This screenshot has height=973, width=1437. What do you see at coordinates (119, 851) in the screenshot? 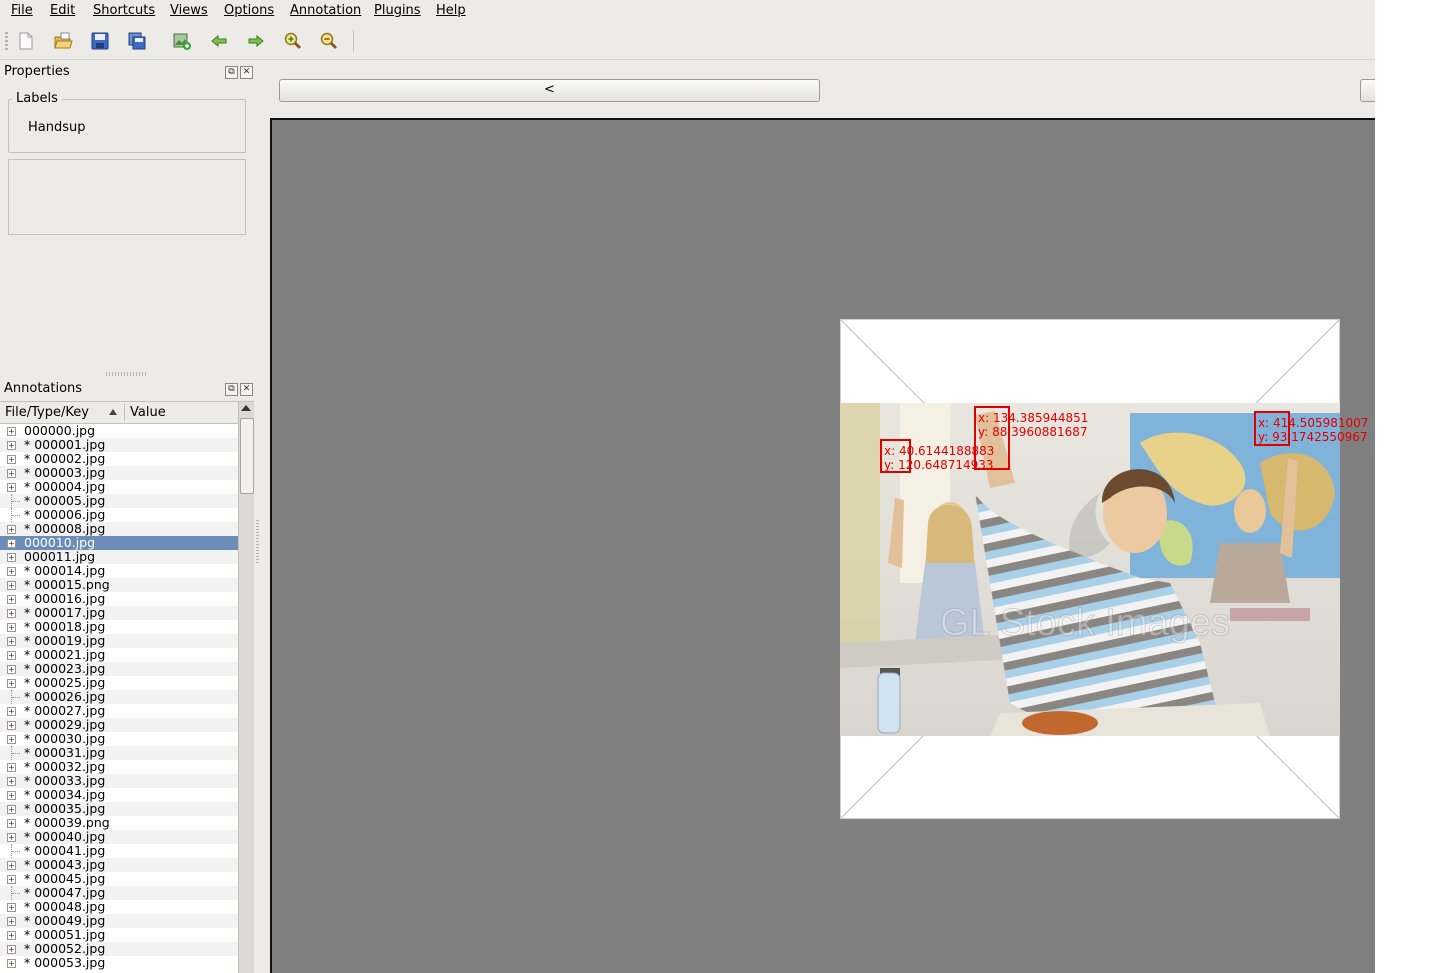
I see `tree-row: * 000041.jpg` at bounding box center [119, 851].